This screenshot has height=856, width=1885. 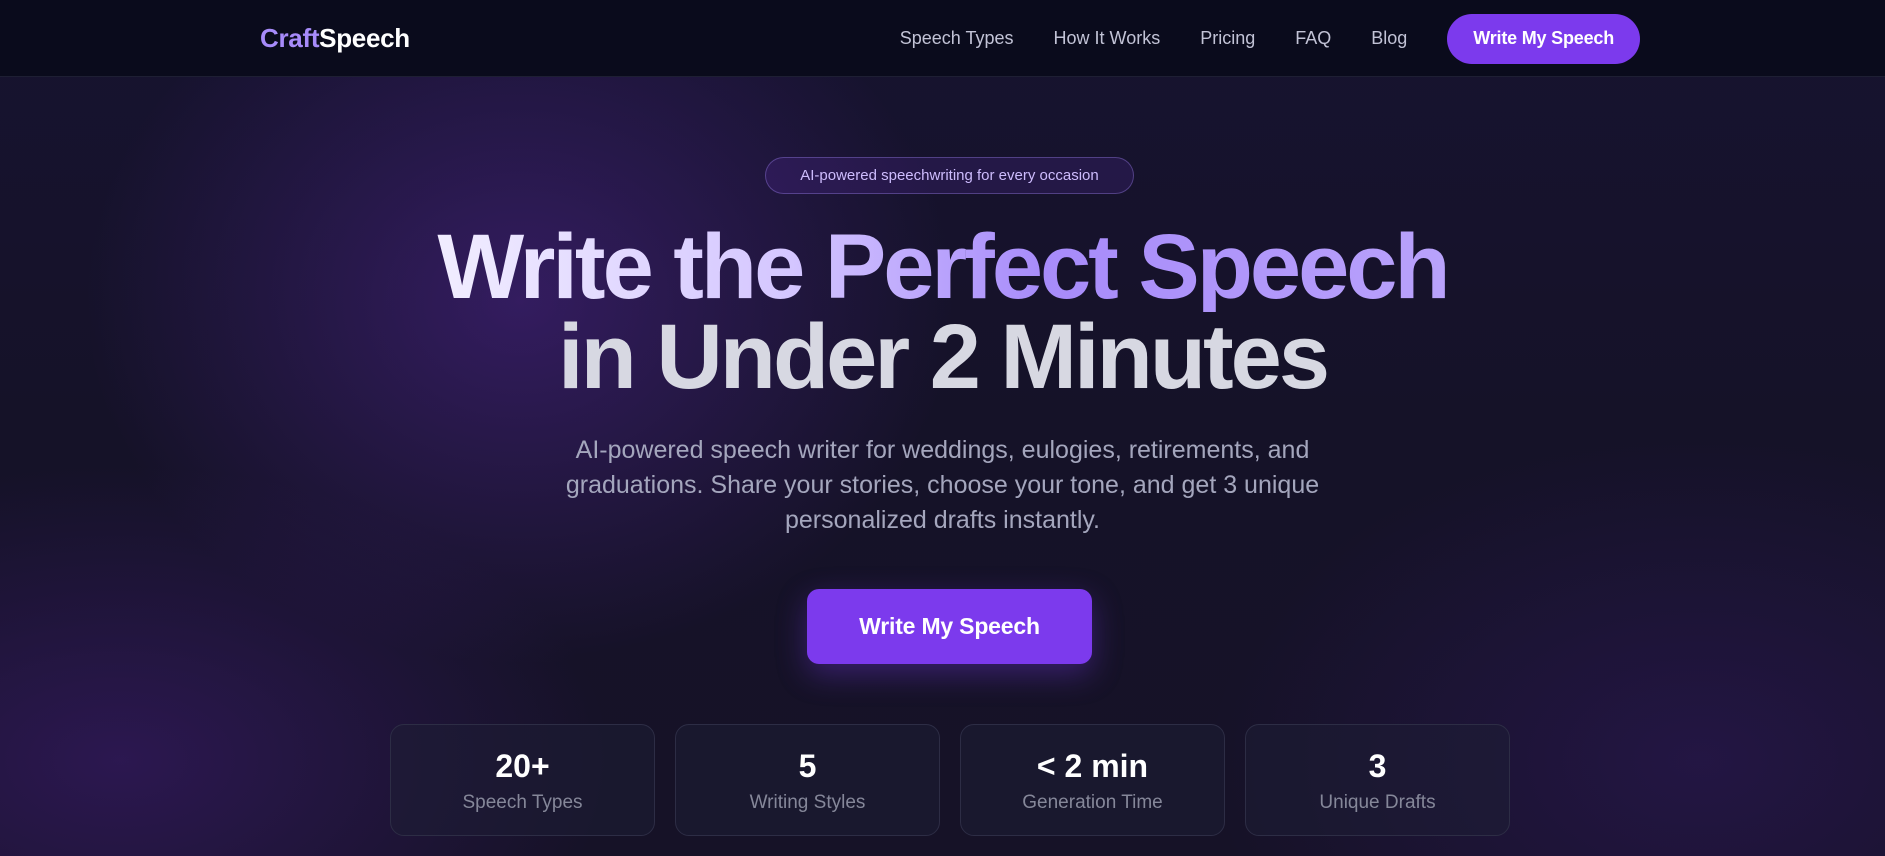 I want to click on stat-card-generation-time: < 2 min Generation Time, so click(x=1092, y=780).